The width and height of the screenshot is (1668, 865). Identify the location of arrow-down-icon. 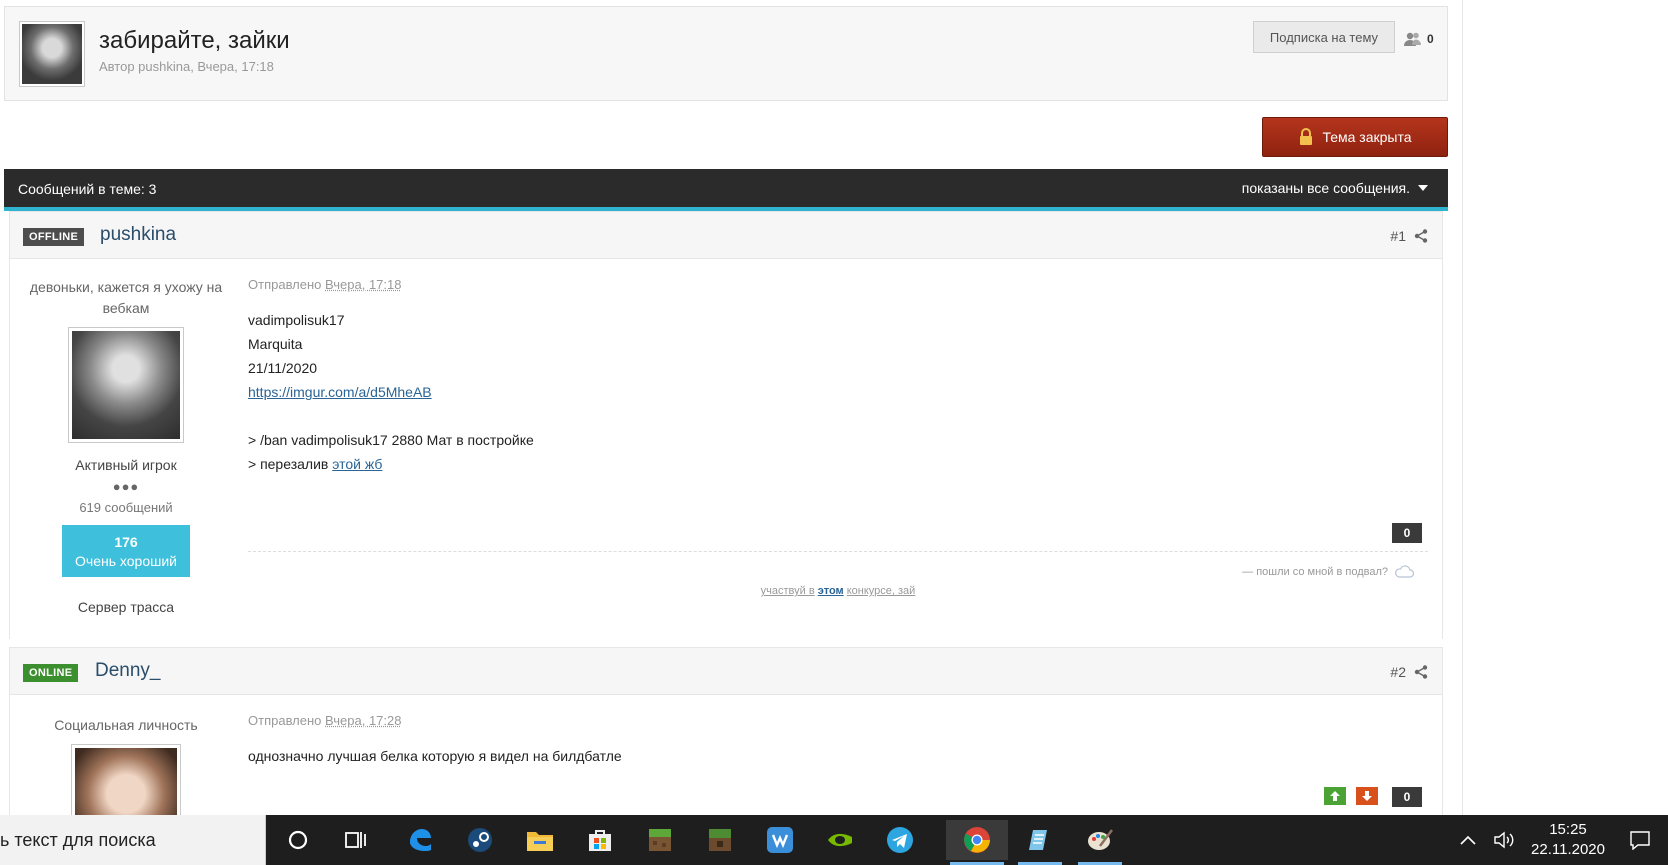
(1367, 796).